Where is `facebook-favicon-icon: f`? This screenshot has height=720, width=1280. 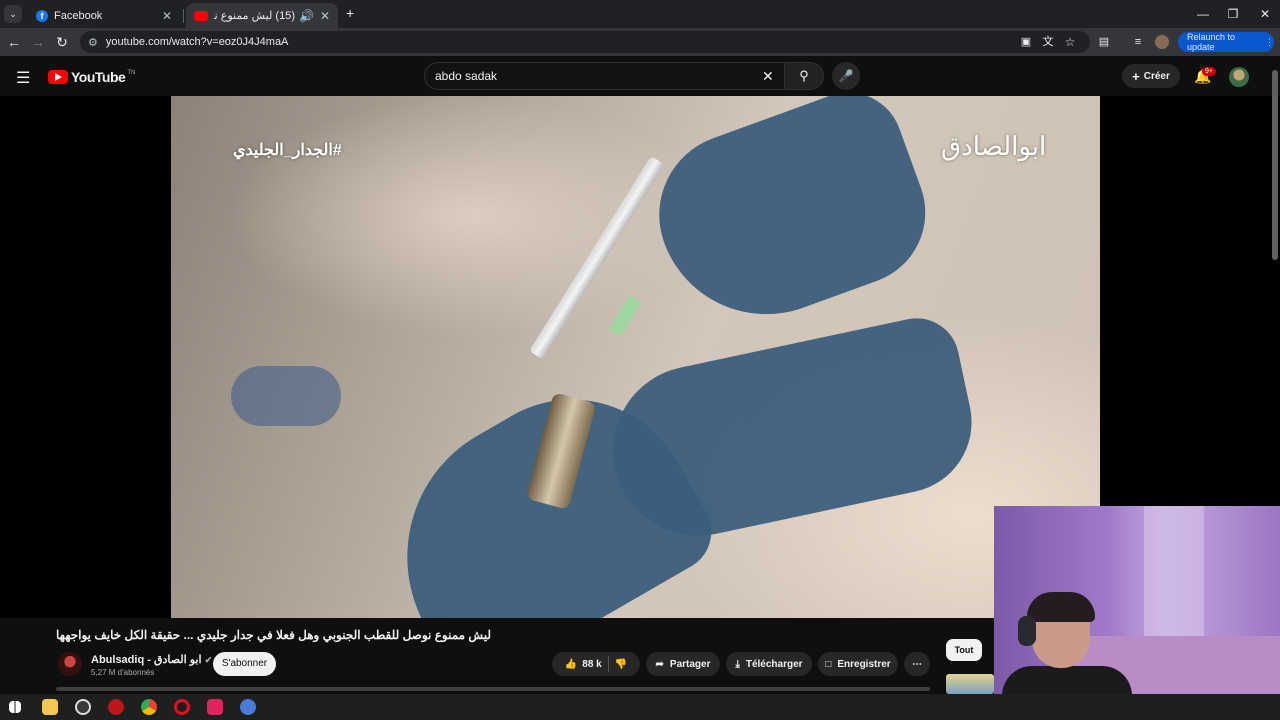
facebook-favicon-icon: f is located at coordinates (42, 15).